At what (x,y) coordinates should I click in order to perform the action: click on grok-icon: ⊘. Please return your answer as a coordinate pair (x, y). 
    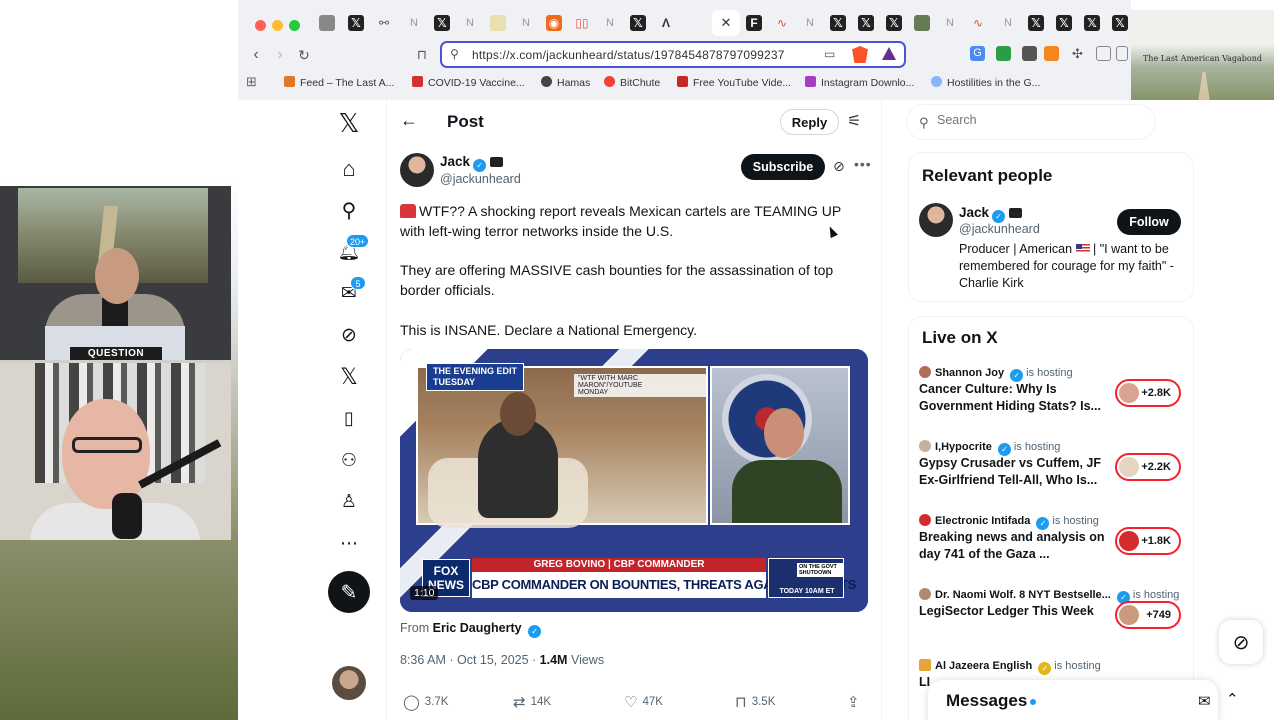
    Looking at the image, I should click on (349, 335).